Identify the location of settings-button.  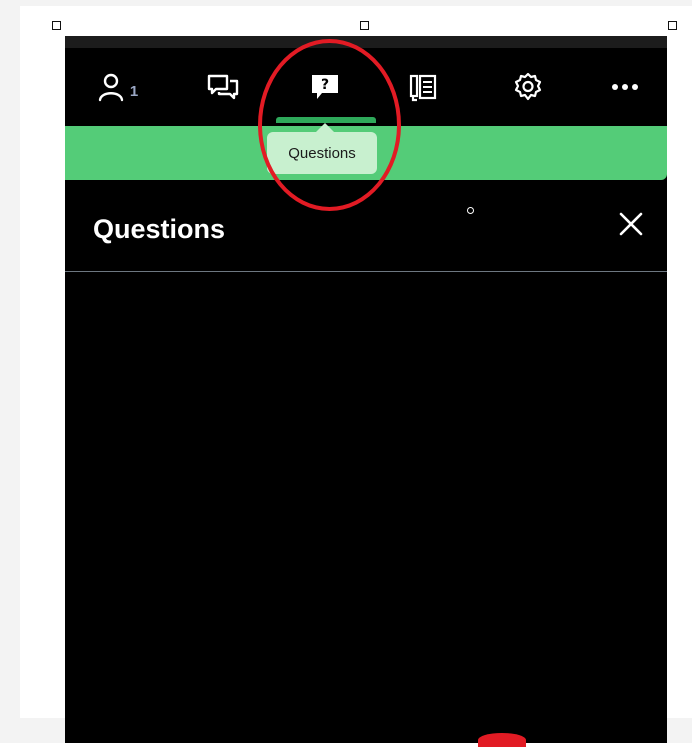
(528, 87).